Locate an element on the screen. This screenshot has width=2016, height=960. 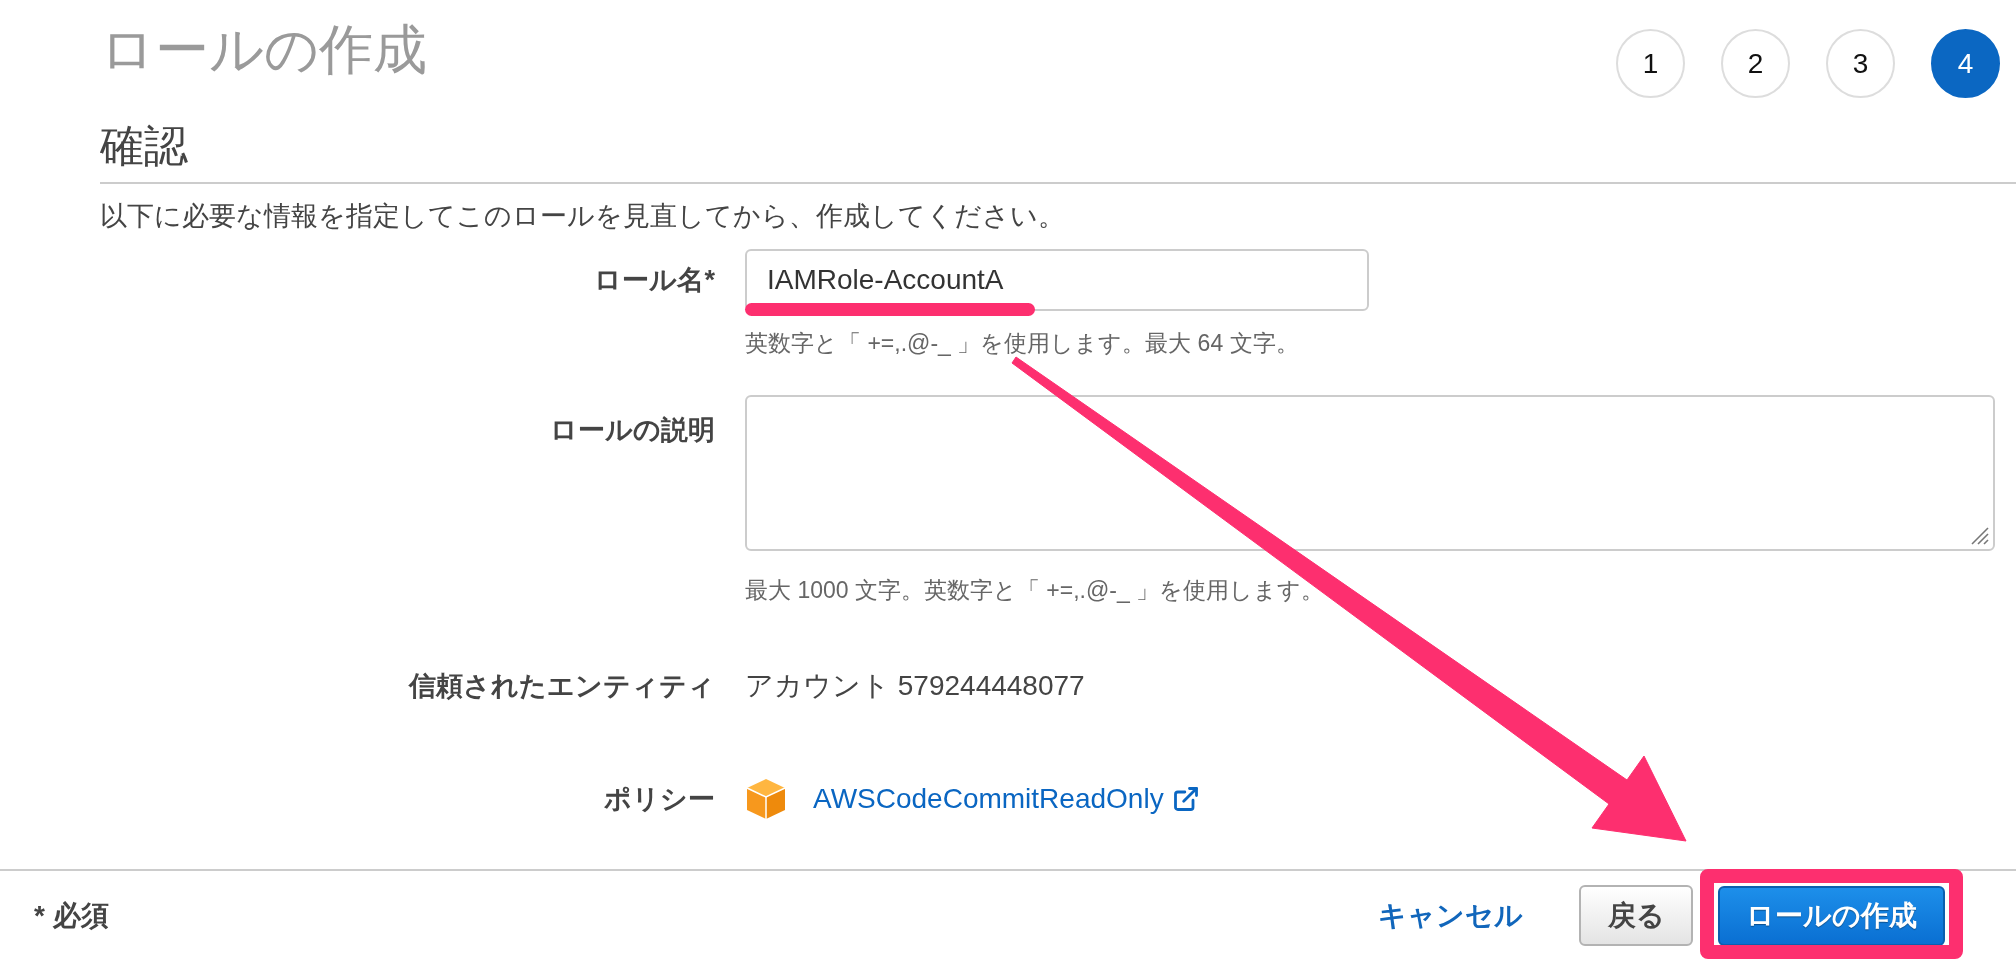
policy-link: AWSCodeCommitReadOnly is located at coordinates (1006, 799).